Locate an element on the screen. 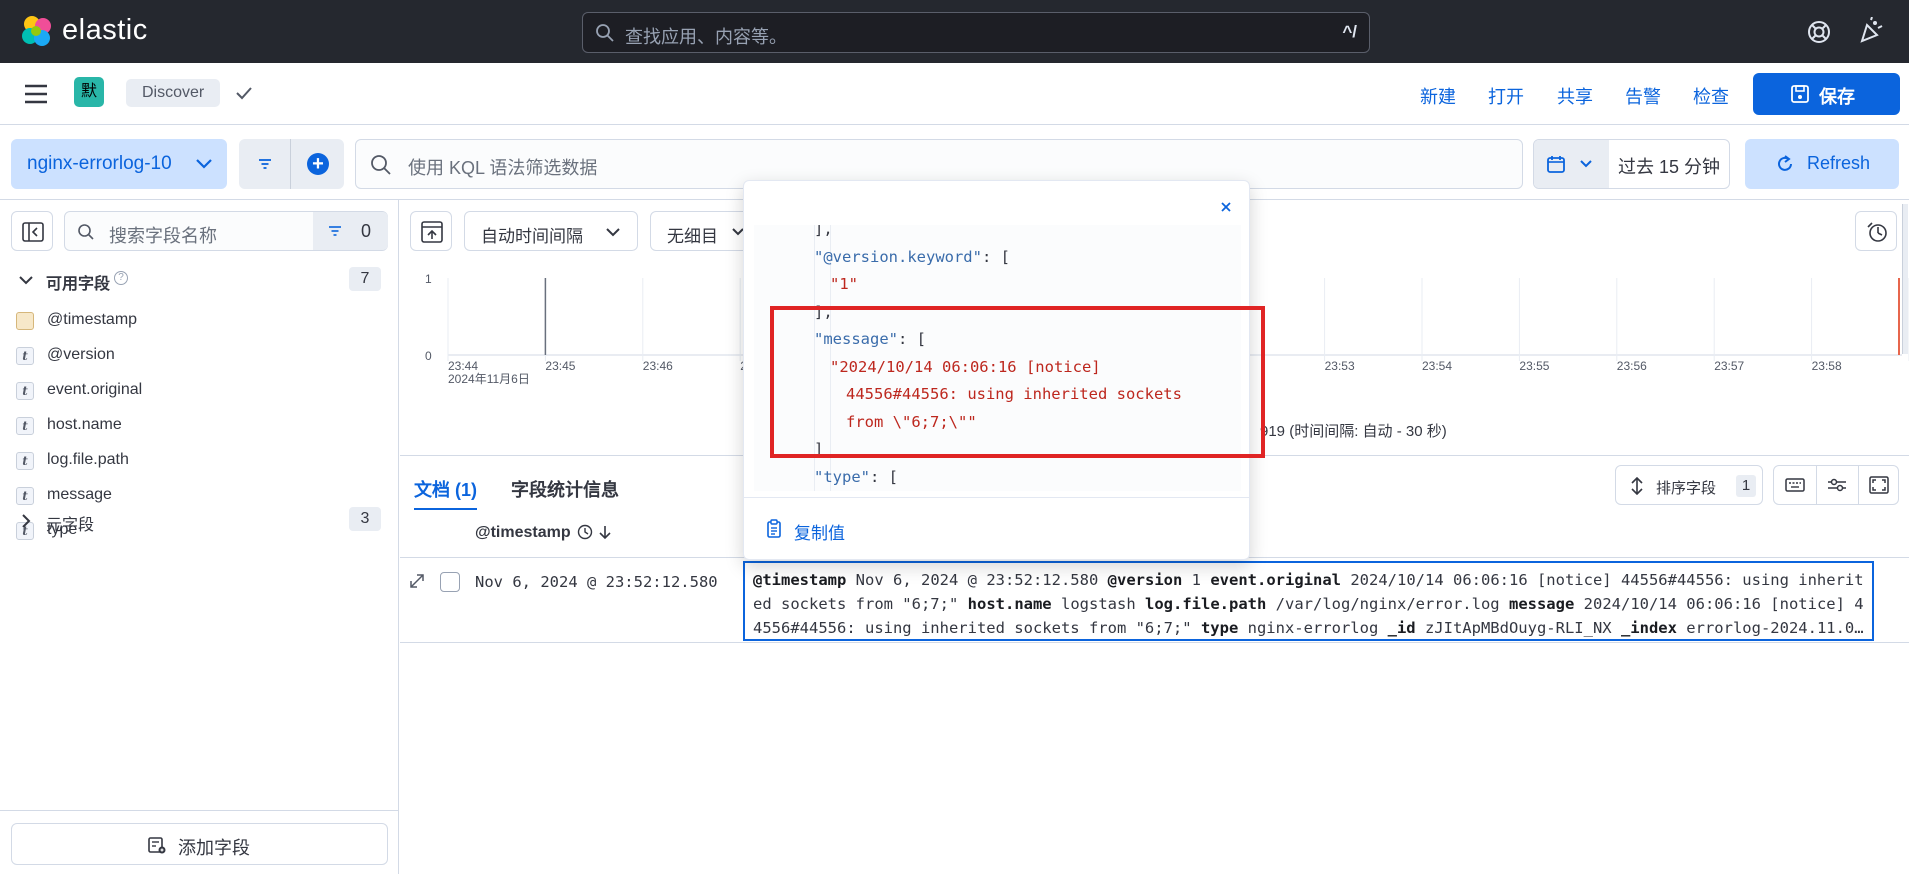 This screenshot has width=1909, height=874. json-punctuation: : [ is located at coordinates (884, 476).